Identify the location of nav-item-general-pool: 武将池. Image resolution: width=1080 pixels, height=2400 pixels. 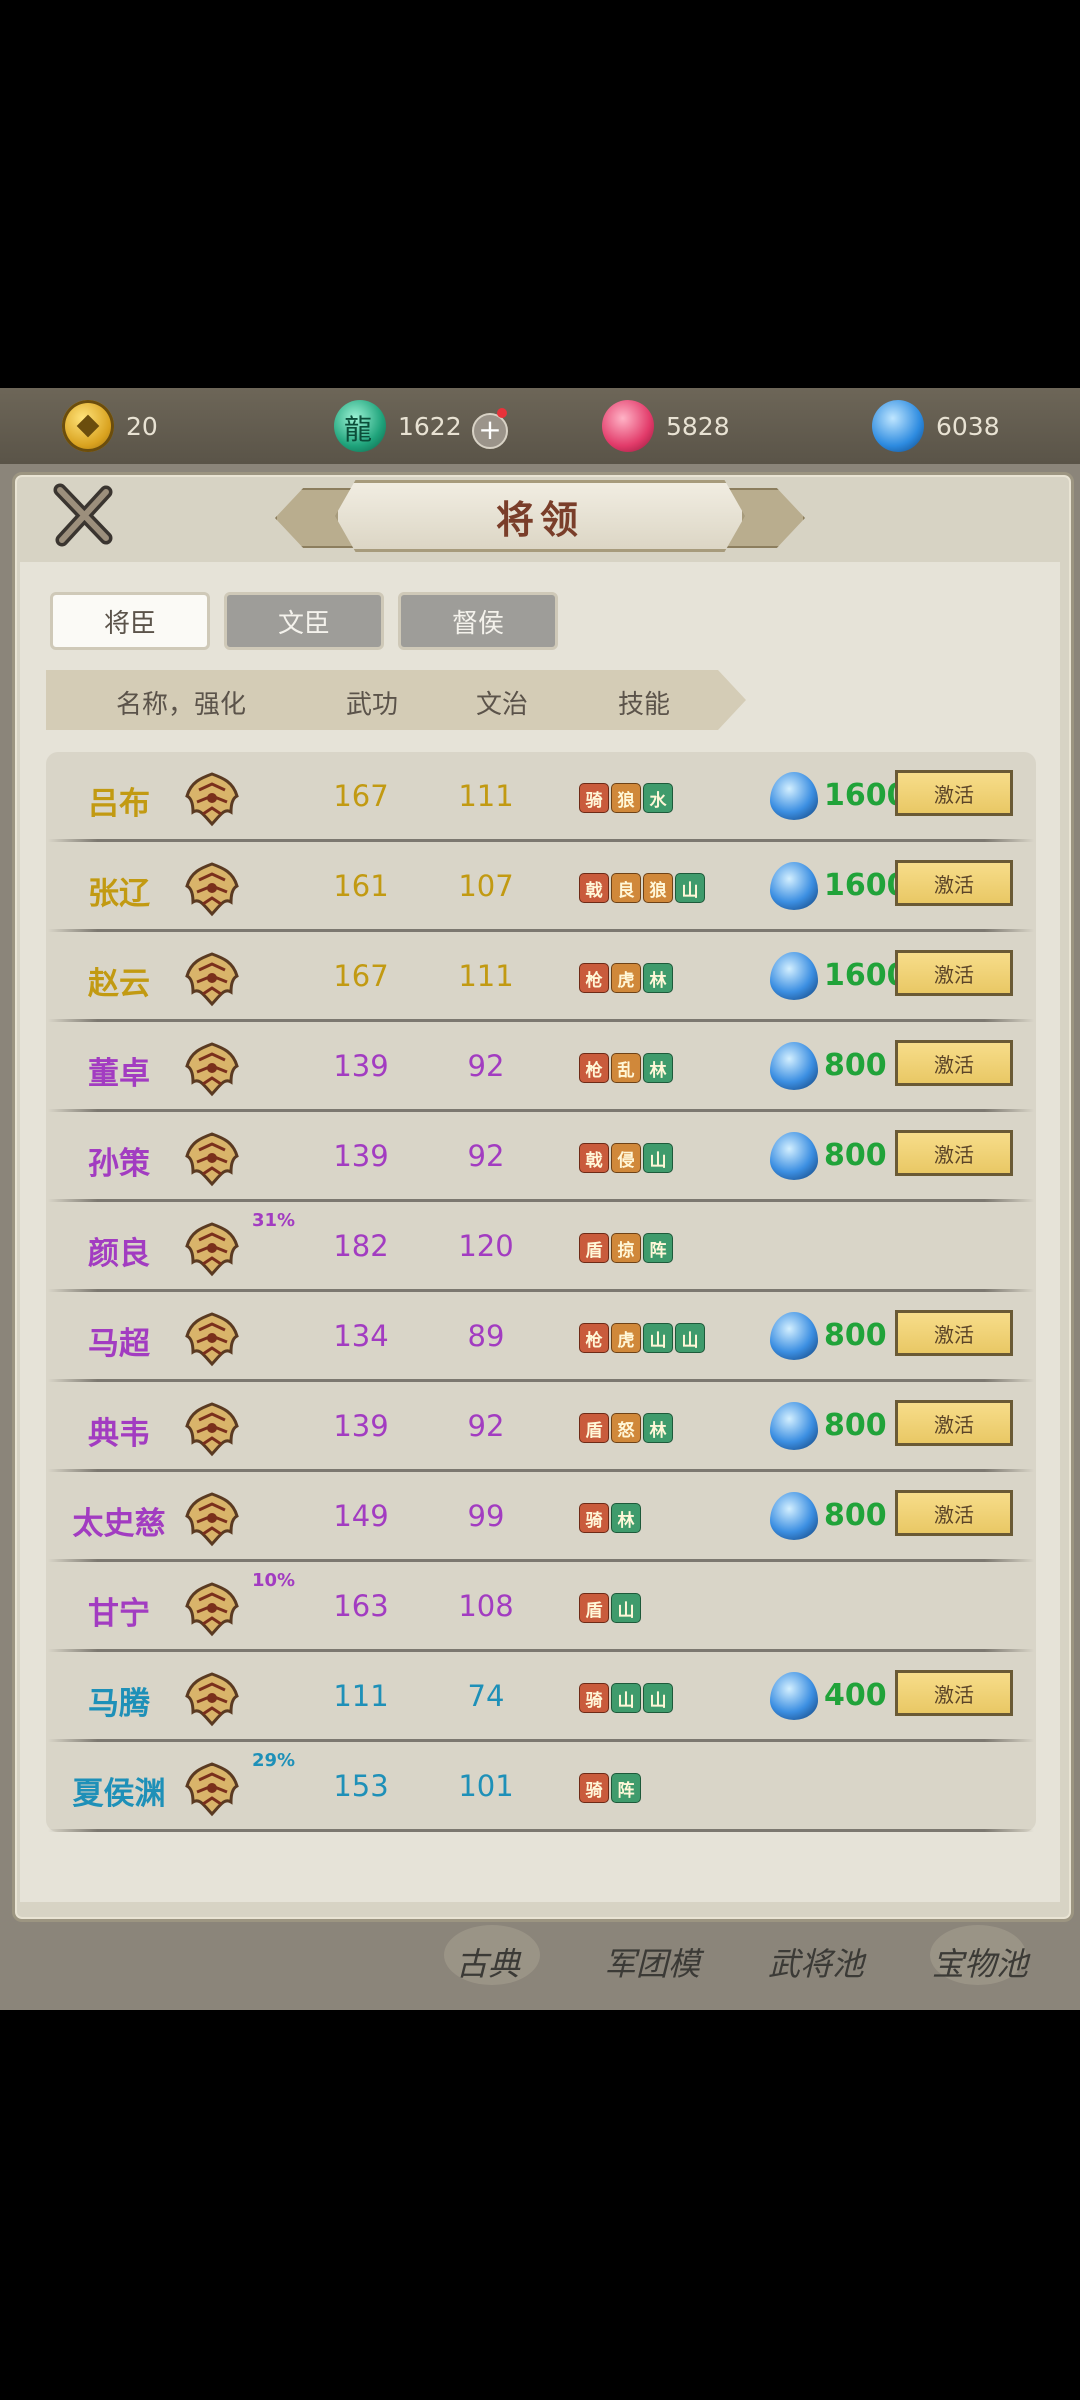
(816, 1962).